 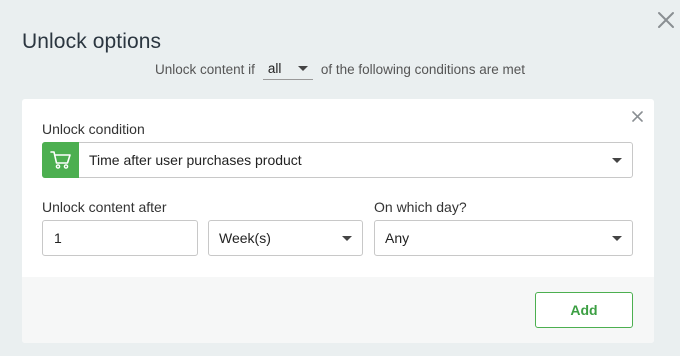 I want to click on which-day-select: Any, so click(x=503, y=238).